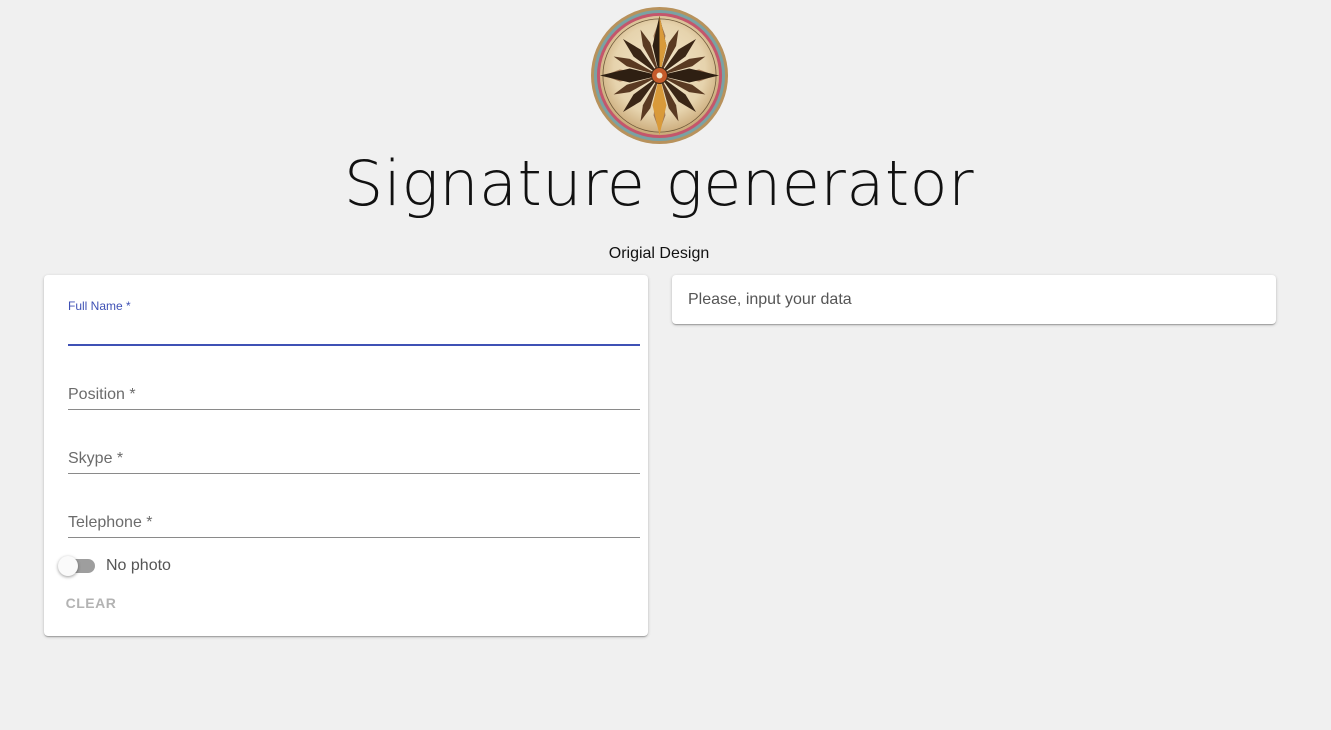  I want to click on page-title: Signature generator, so click(659, 183).